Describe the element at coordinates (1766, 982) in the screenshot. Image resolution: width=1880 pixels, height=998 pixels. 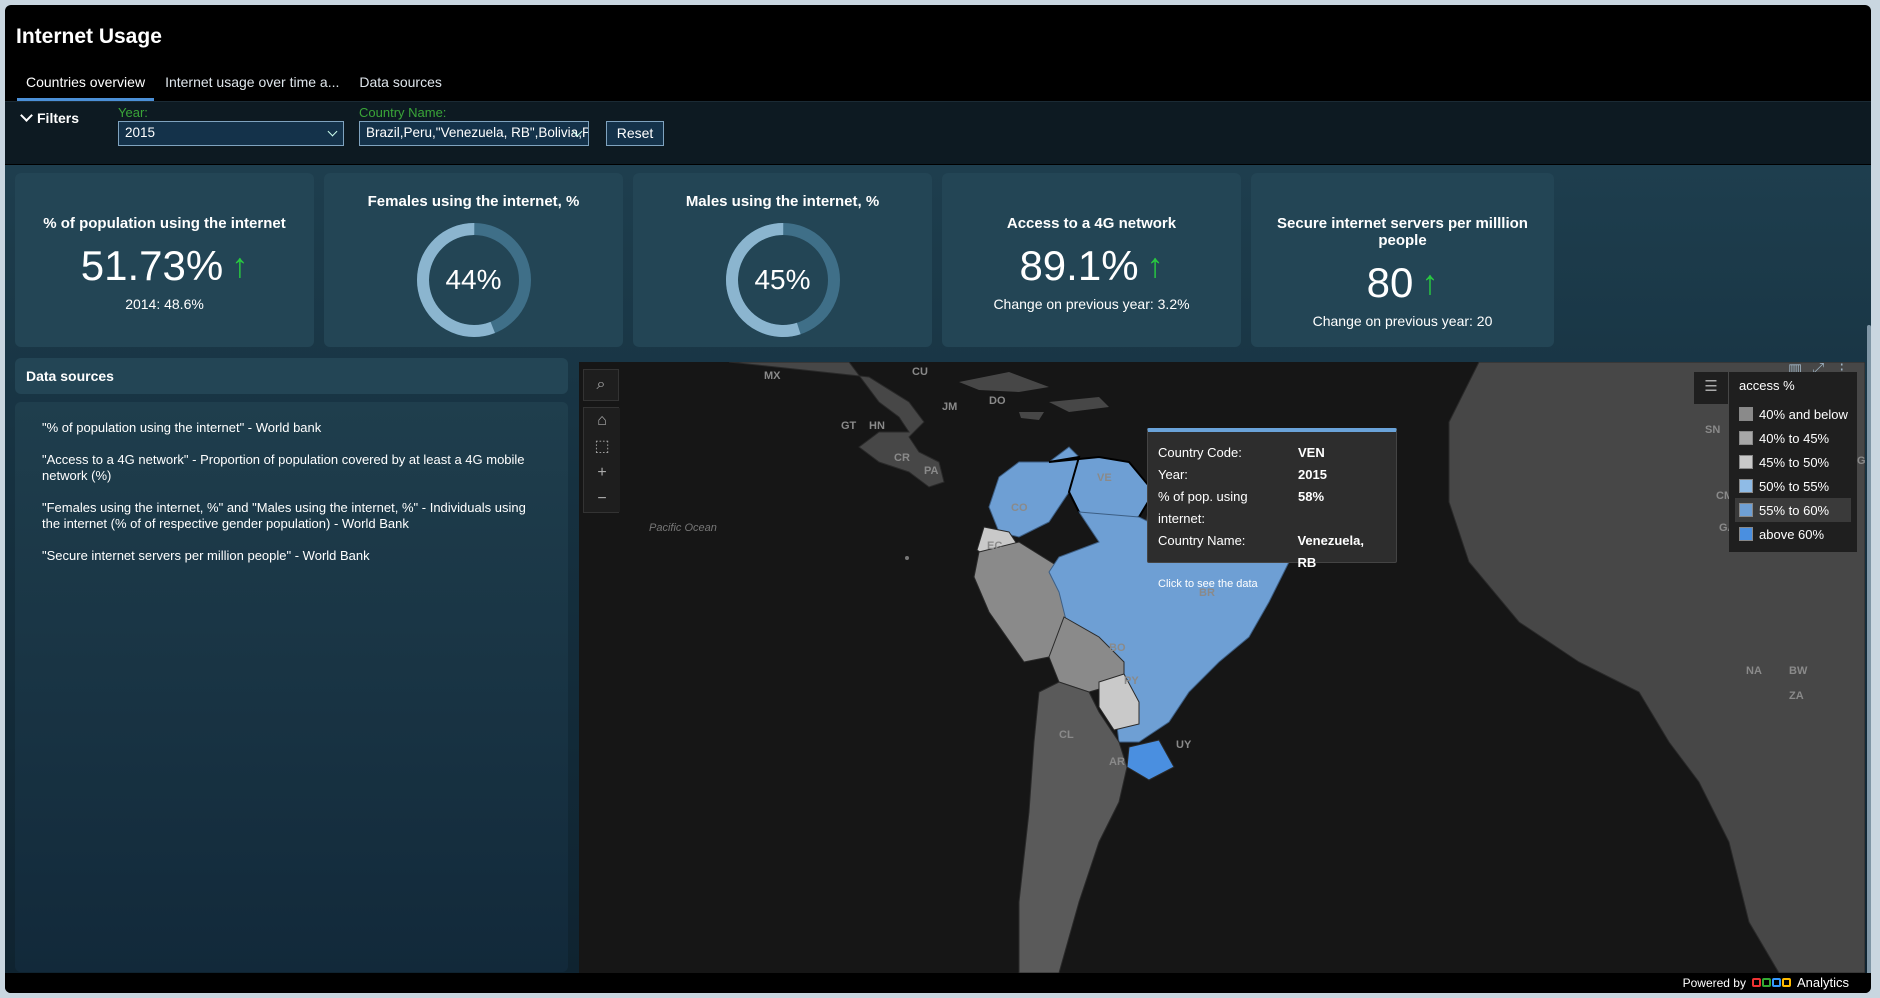
I see `powered-by: Powered by Analytics` at that location.